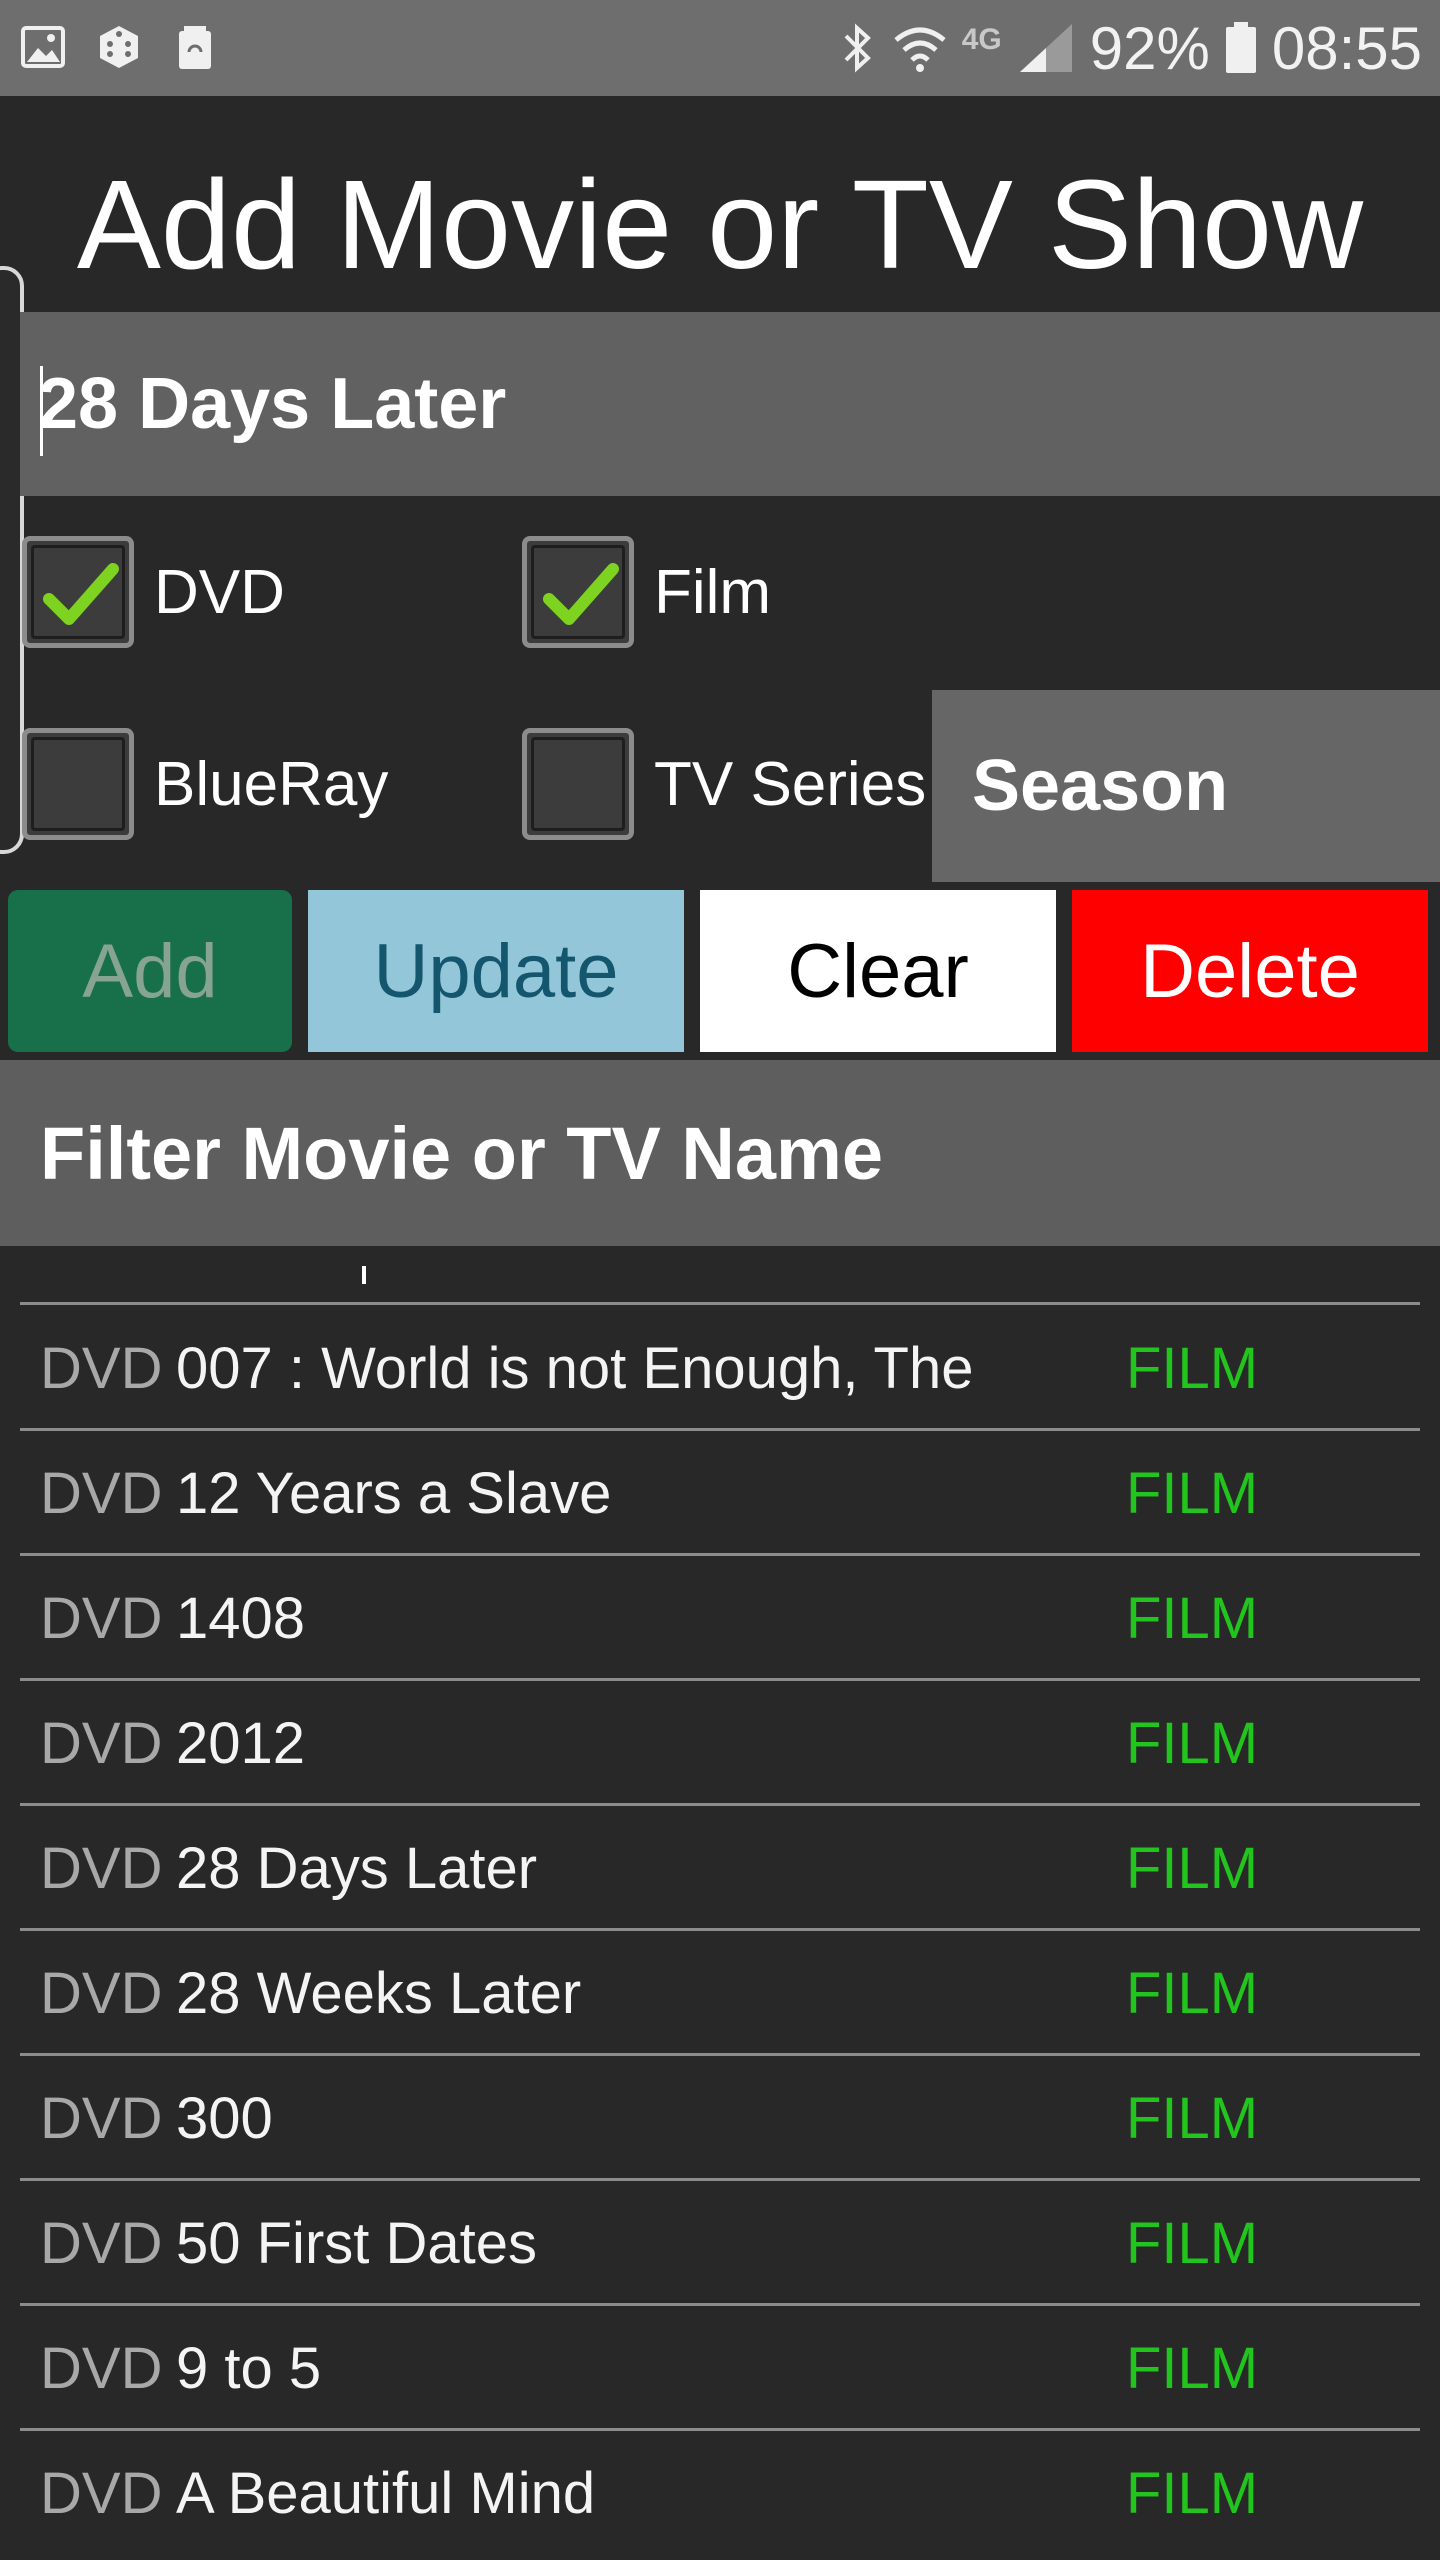 The height and width of the screenshot is (2560, 1440). Describe the element at coordinates (720, 224) in the screenshot. I see `page-title: Add Movie or TV Show` at that location.